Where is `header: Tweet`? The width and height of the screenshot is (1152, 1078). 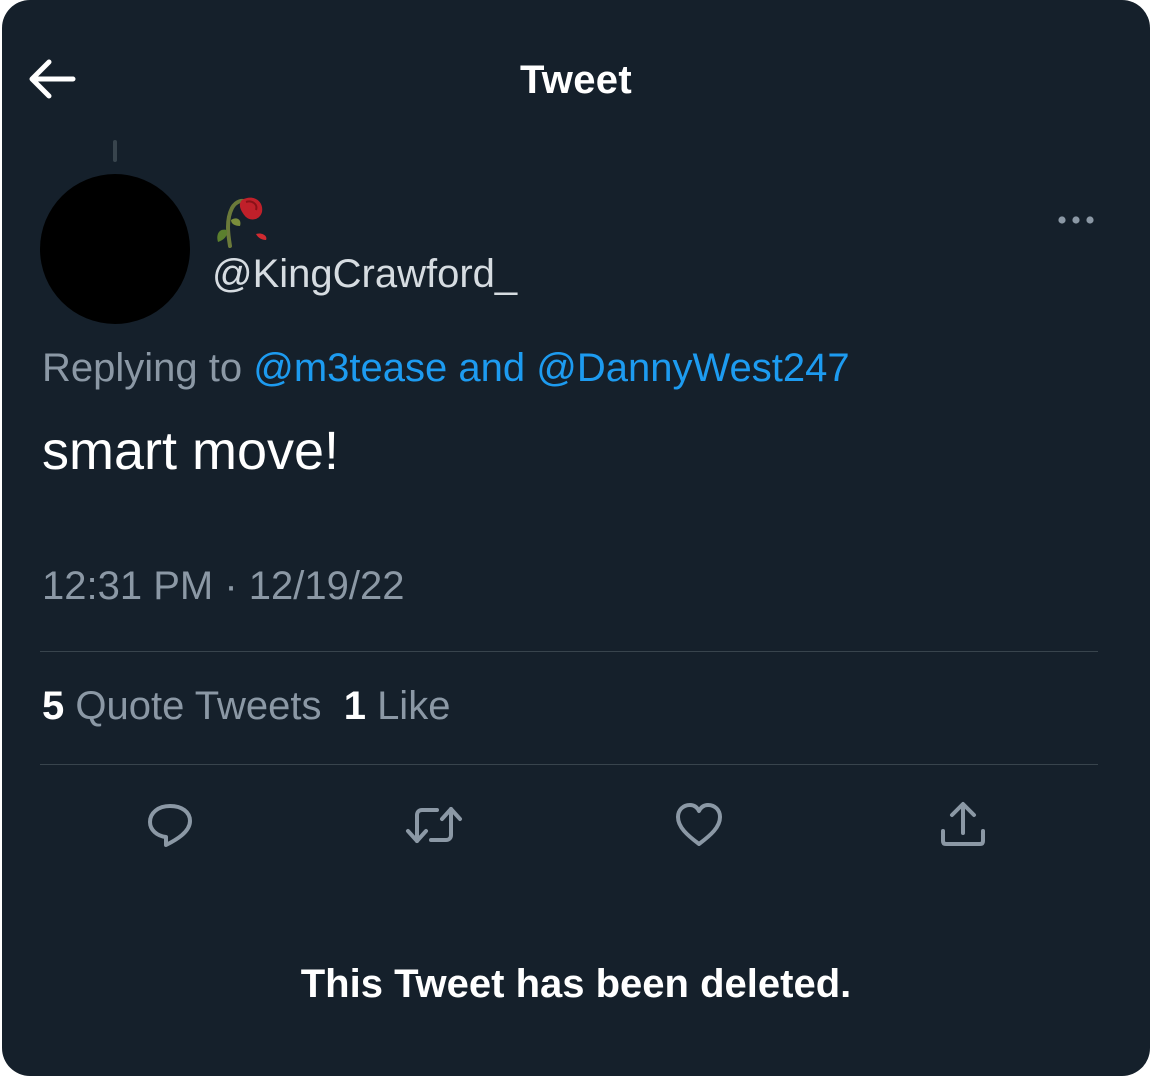 header: Tweet is located at coordinates (576, 80).